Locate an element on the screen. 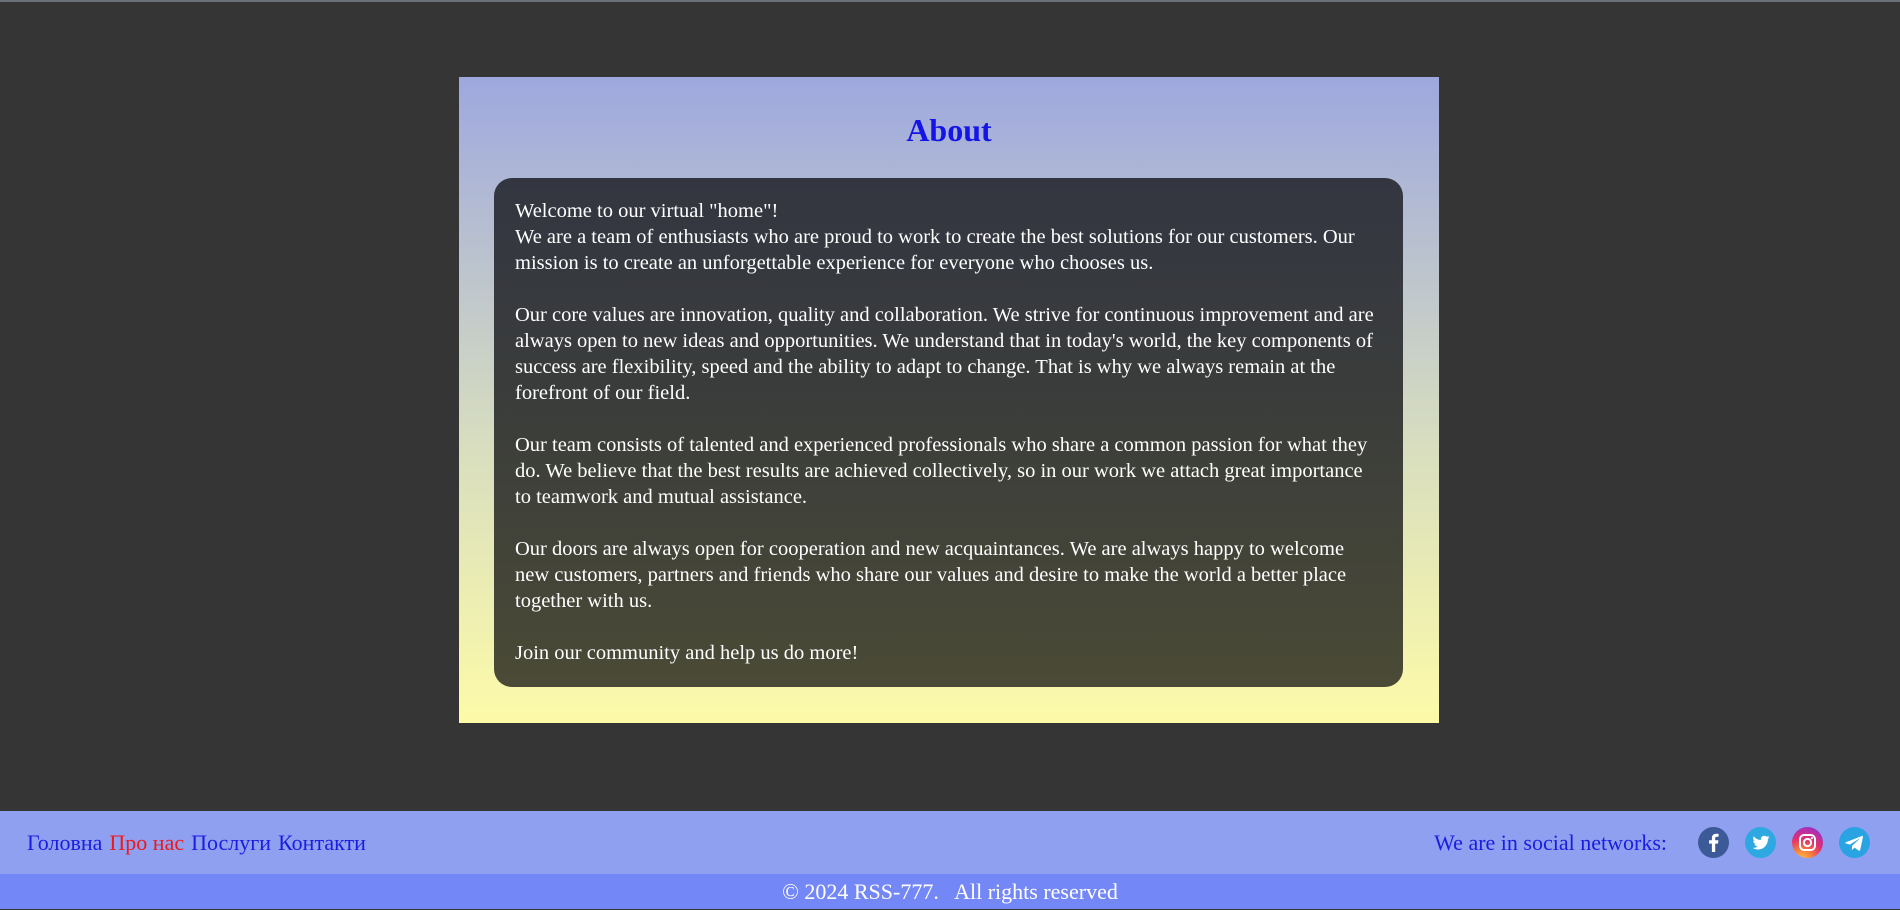 The width and height of the screenshot is (1900, 910). copyright-text: © 2024 RSS-777. All rights reserved is located at coordinates (950, 891).